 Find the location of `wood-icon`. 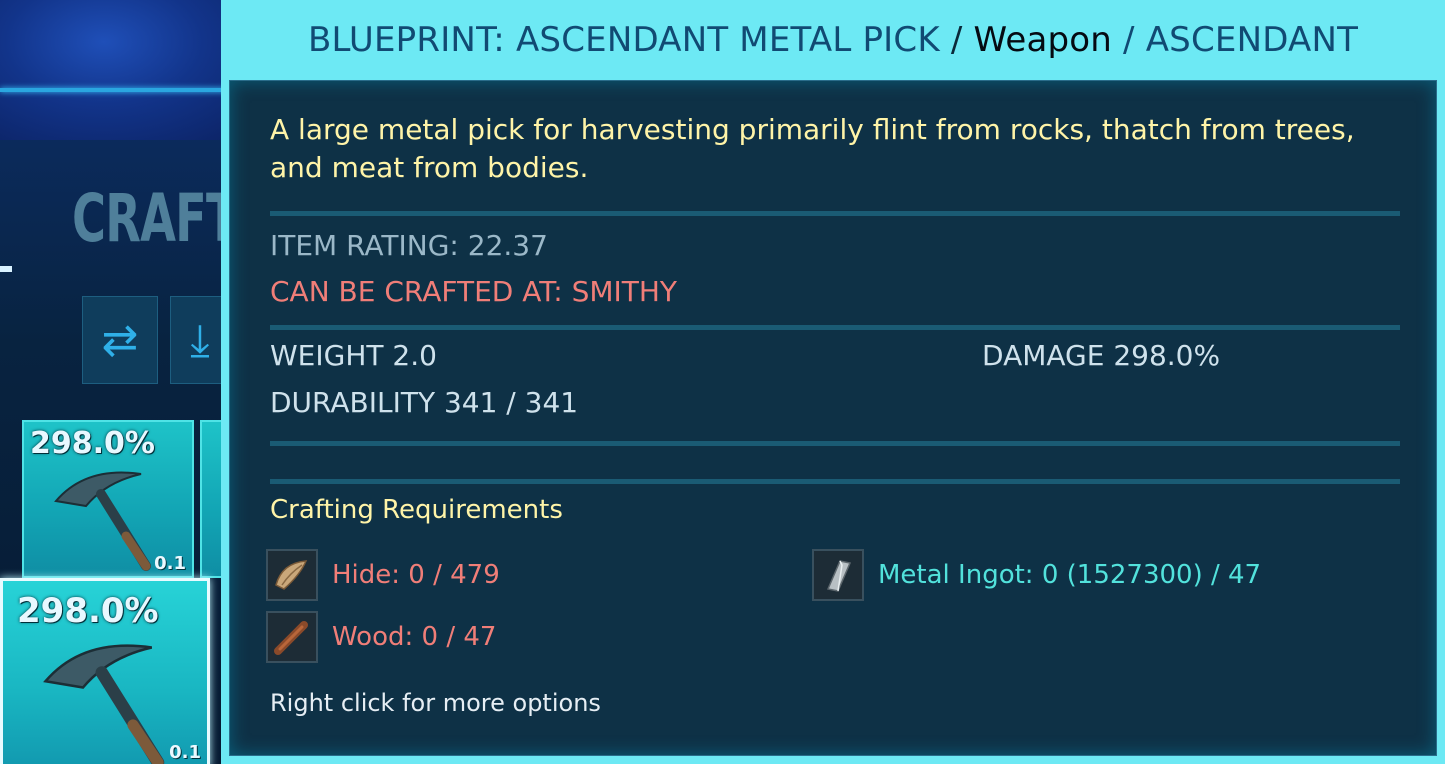

wood-icon is located at coordinates (292, 637).